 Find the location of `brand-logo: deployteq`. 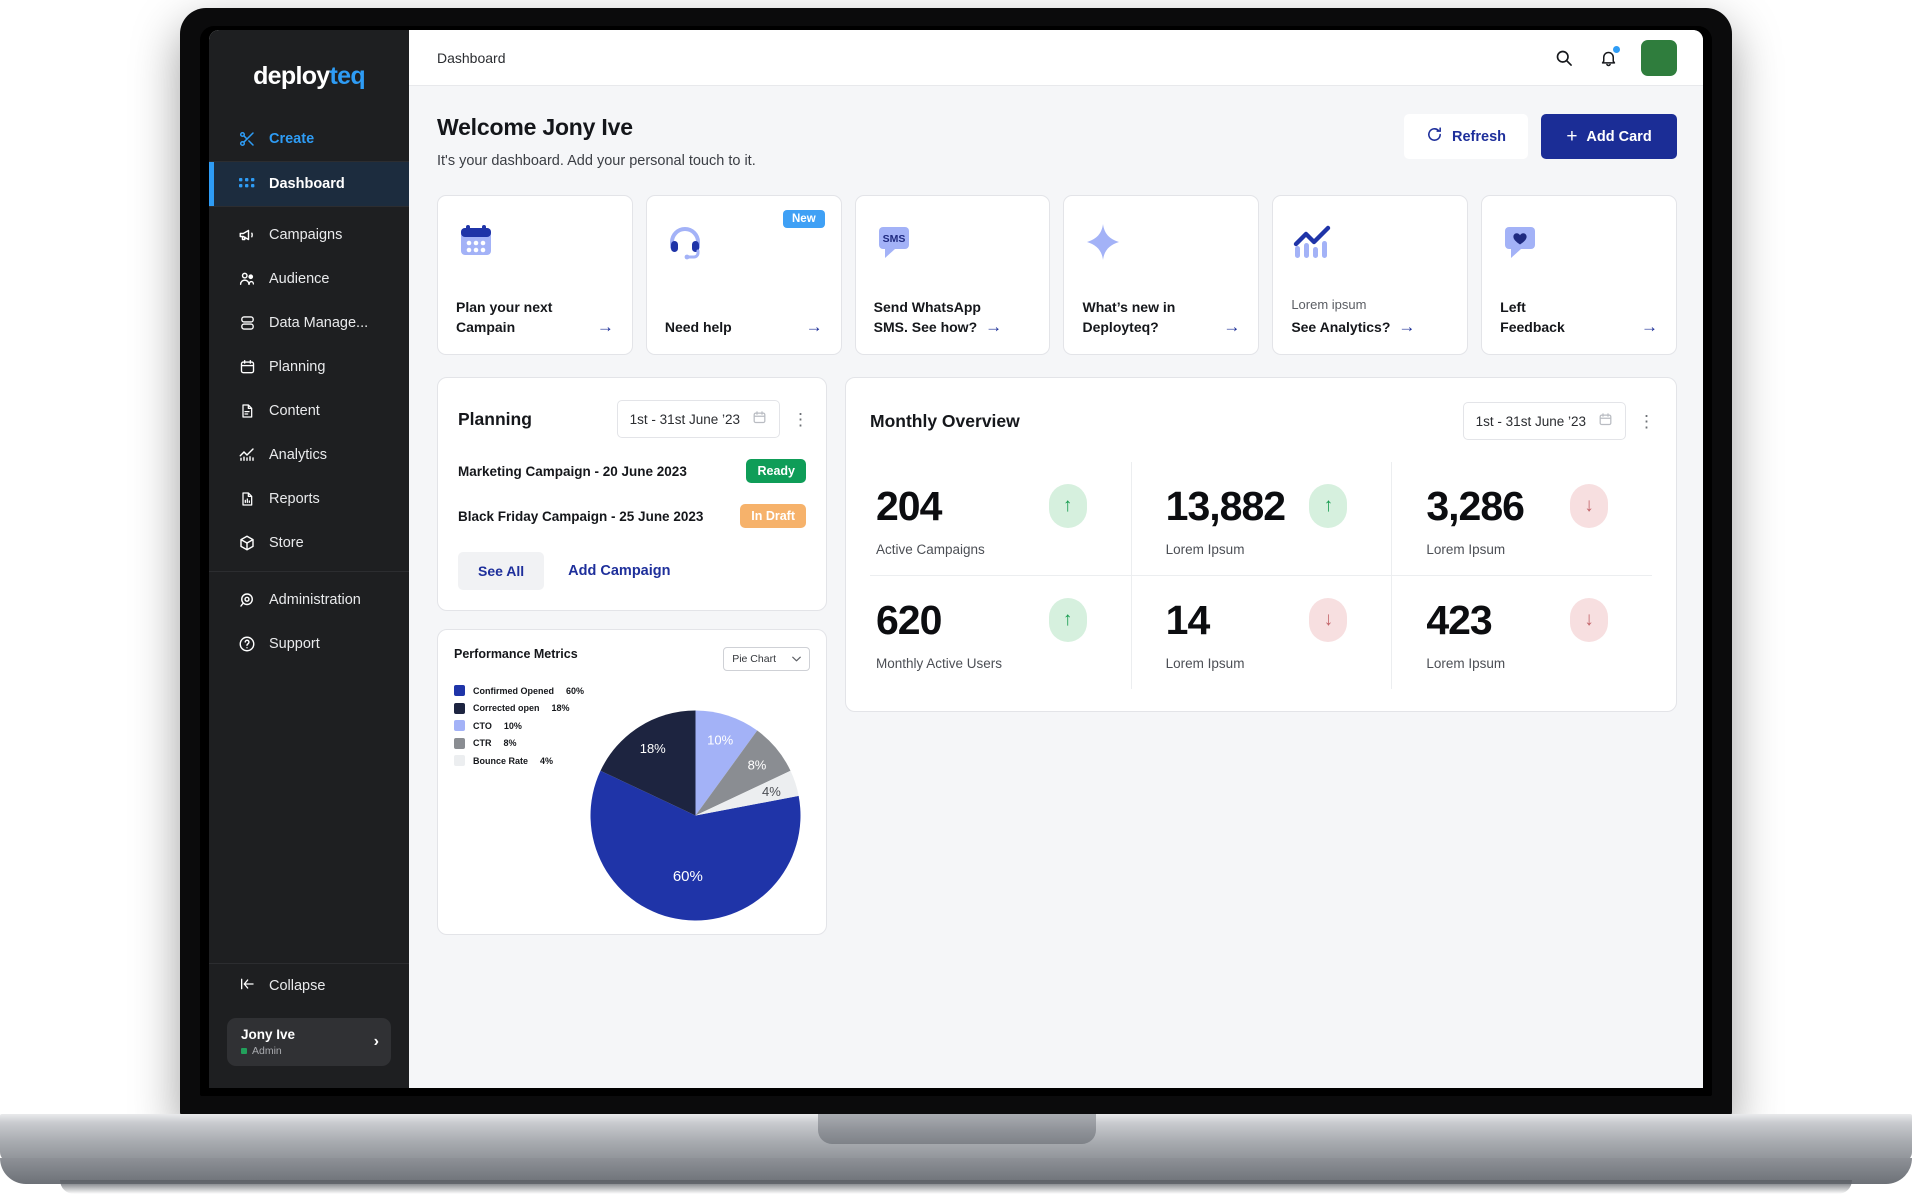

brand-logo: deployteq is located at coordinates (309, 73).